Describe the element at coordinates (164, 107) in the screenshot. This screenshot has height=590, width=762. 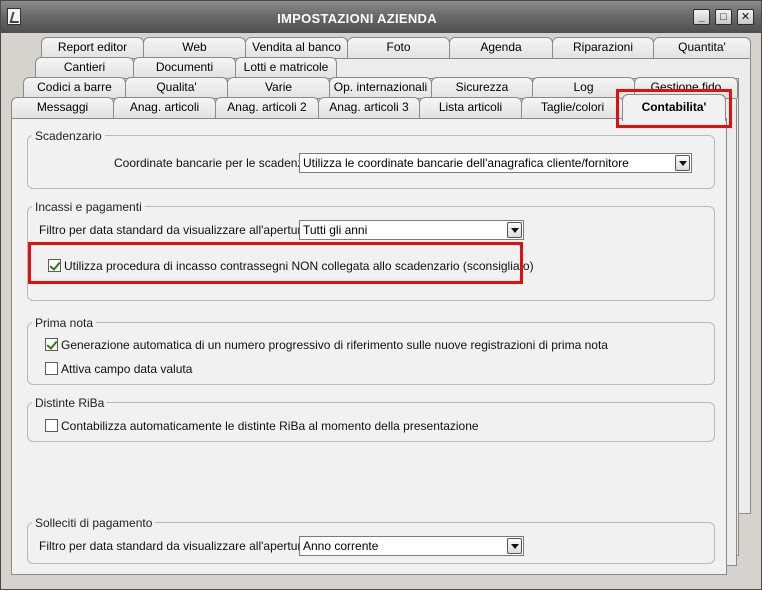
I see `tab-anag-articoli: Anag. articoli` at that location.